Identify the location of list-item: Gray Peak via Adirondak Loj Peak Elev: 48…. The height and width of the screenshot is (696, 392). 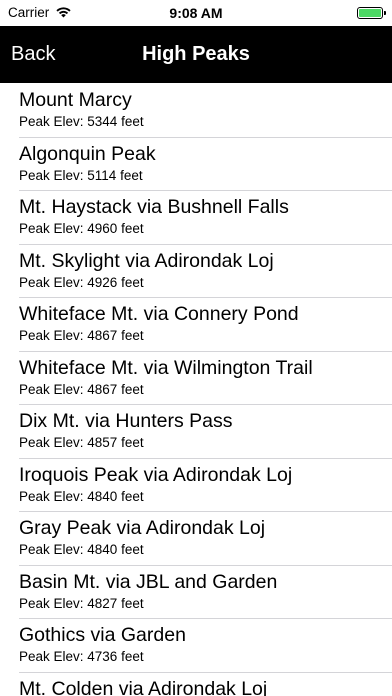
(196, 538).